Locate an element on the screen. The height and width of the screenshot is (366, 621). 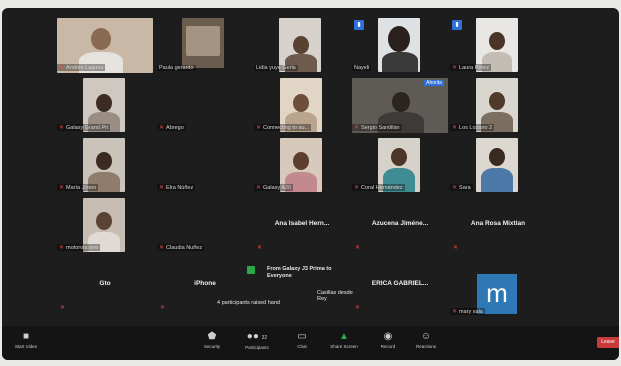
participant-tile: ▮ ✕ Laura Pérez is located at coordinates (498, 45).